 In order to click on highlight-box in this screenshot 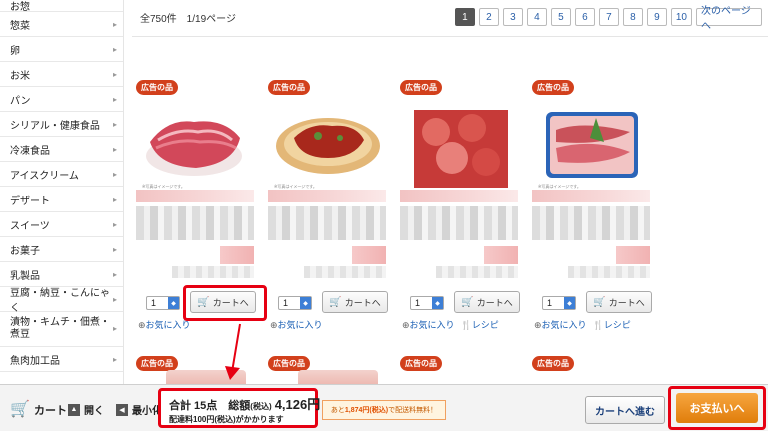, I will do `click(225, 303)`.